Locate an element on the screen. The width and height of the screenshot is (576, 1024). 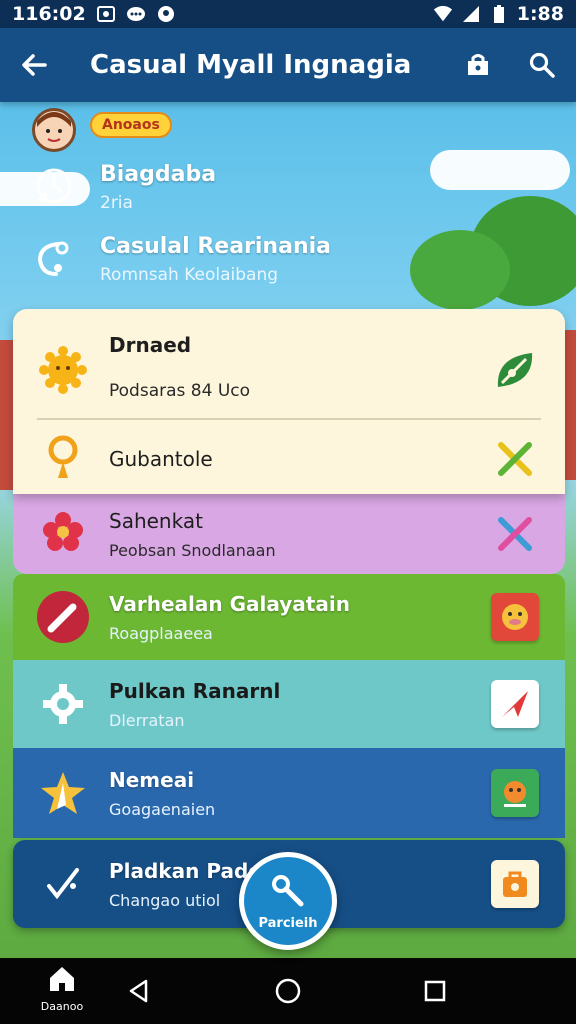
item-subtitle: Dlerratan is located at coordinates (147, 720).